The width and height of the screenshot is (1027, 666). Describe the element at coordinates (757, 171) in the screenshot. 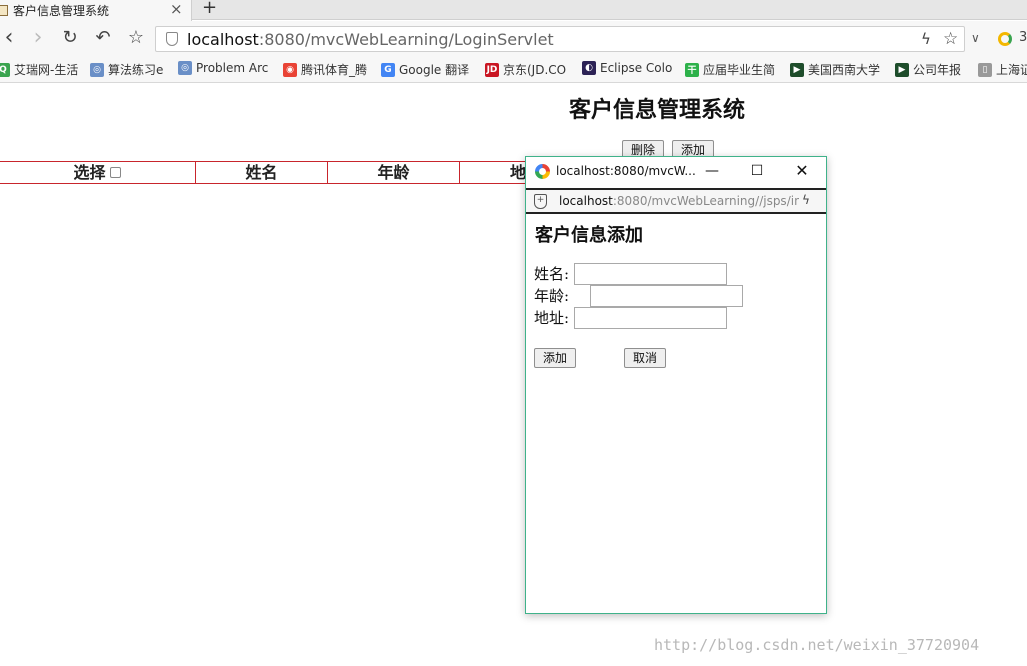

I see `maximize-icon: ☐` at that location.